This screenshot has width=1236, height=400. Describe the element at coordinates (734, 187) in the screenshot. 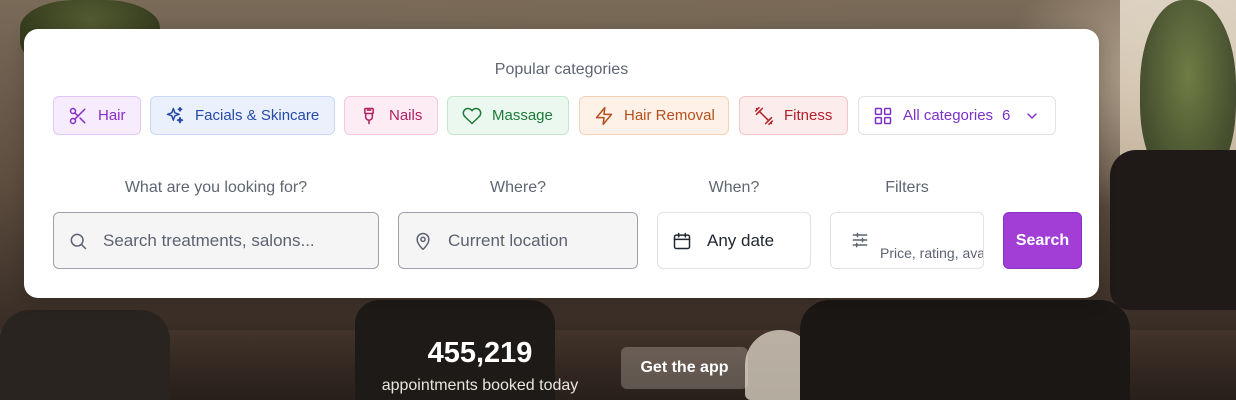

I see `when-label: When?` at that location.